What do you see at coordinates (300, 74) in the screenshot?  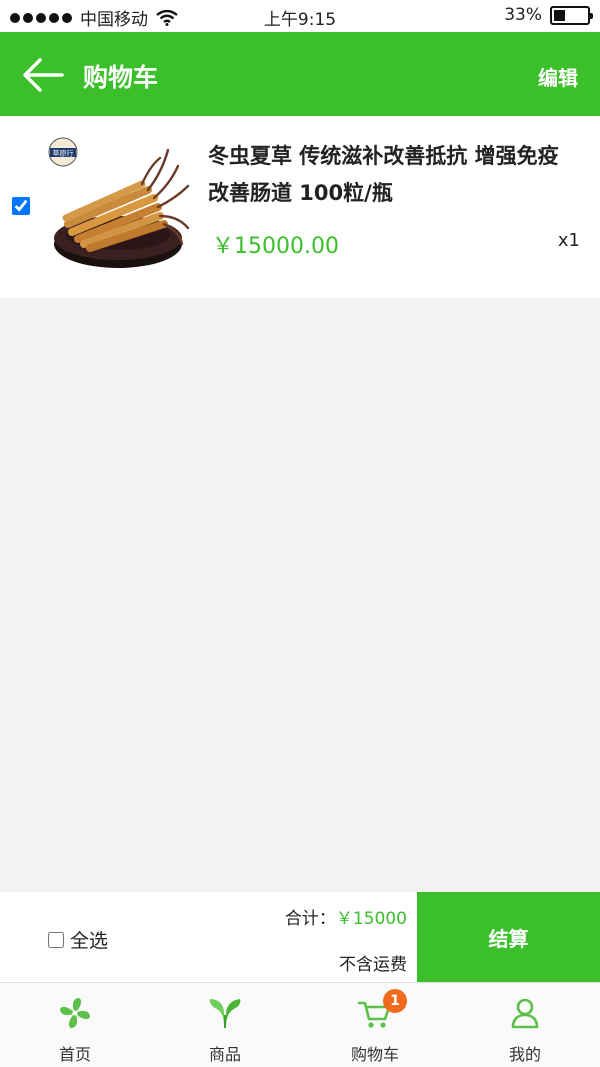 I see `app-header: 购物车 编辑` at bounding box center [300, 74].